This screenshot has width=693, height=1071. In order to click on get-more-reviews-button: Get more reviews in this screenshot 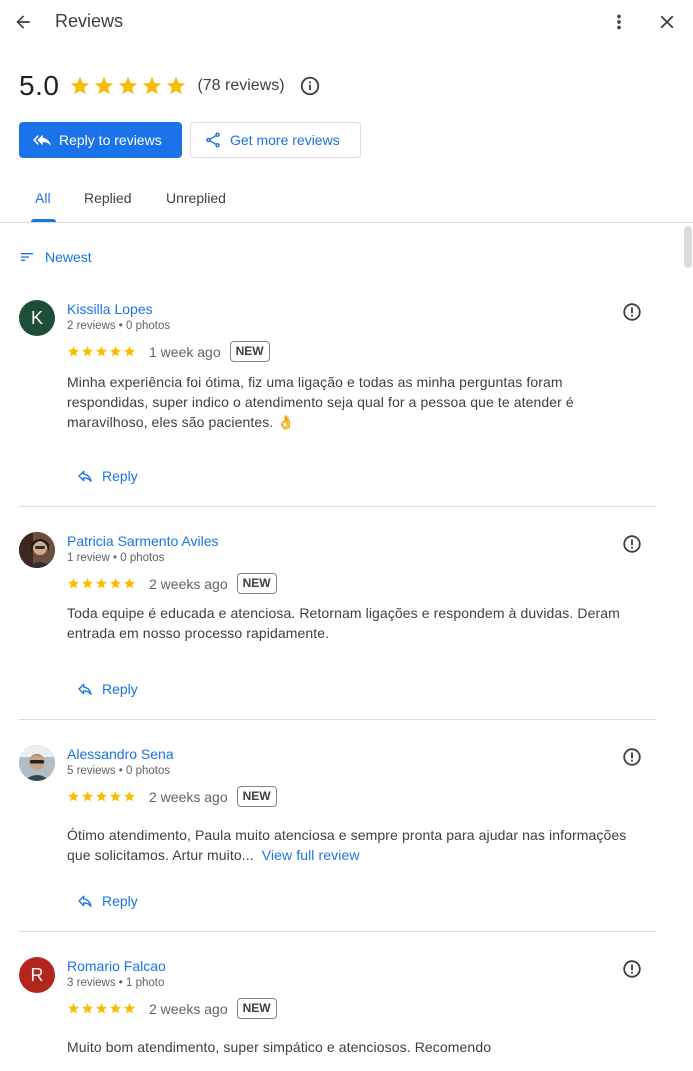, I will do `click(275, 140)`.